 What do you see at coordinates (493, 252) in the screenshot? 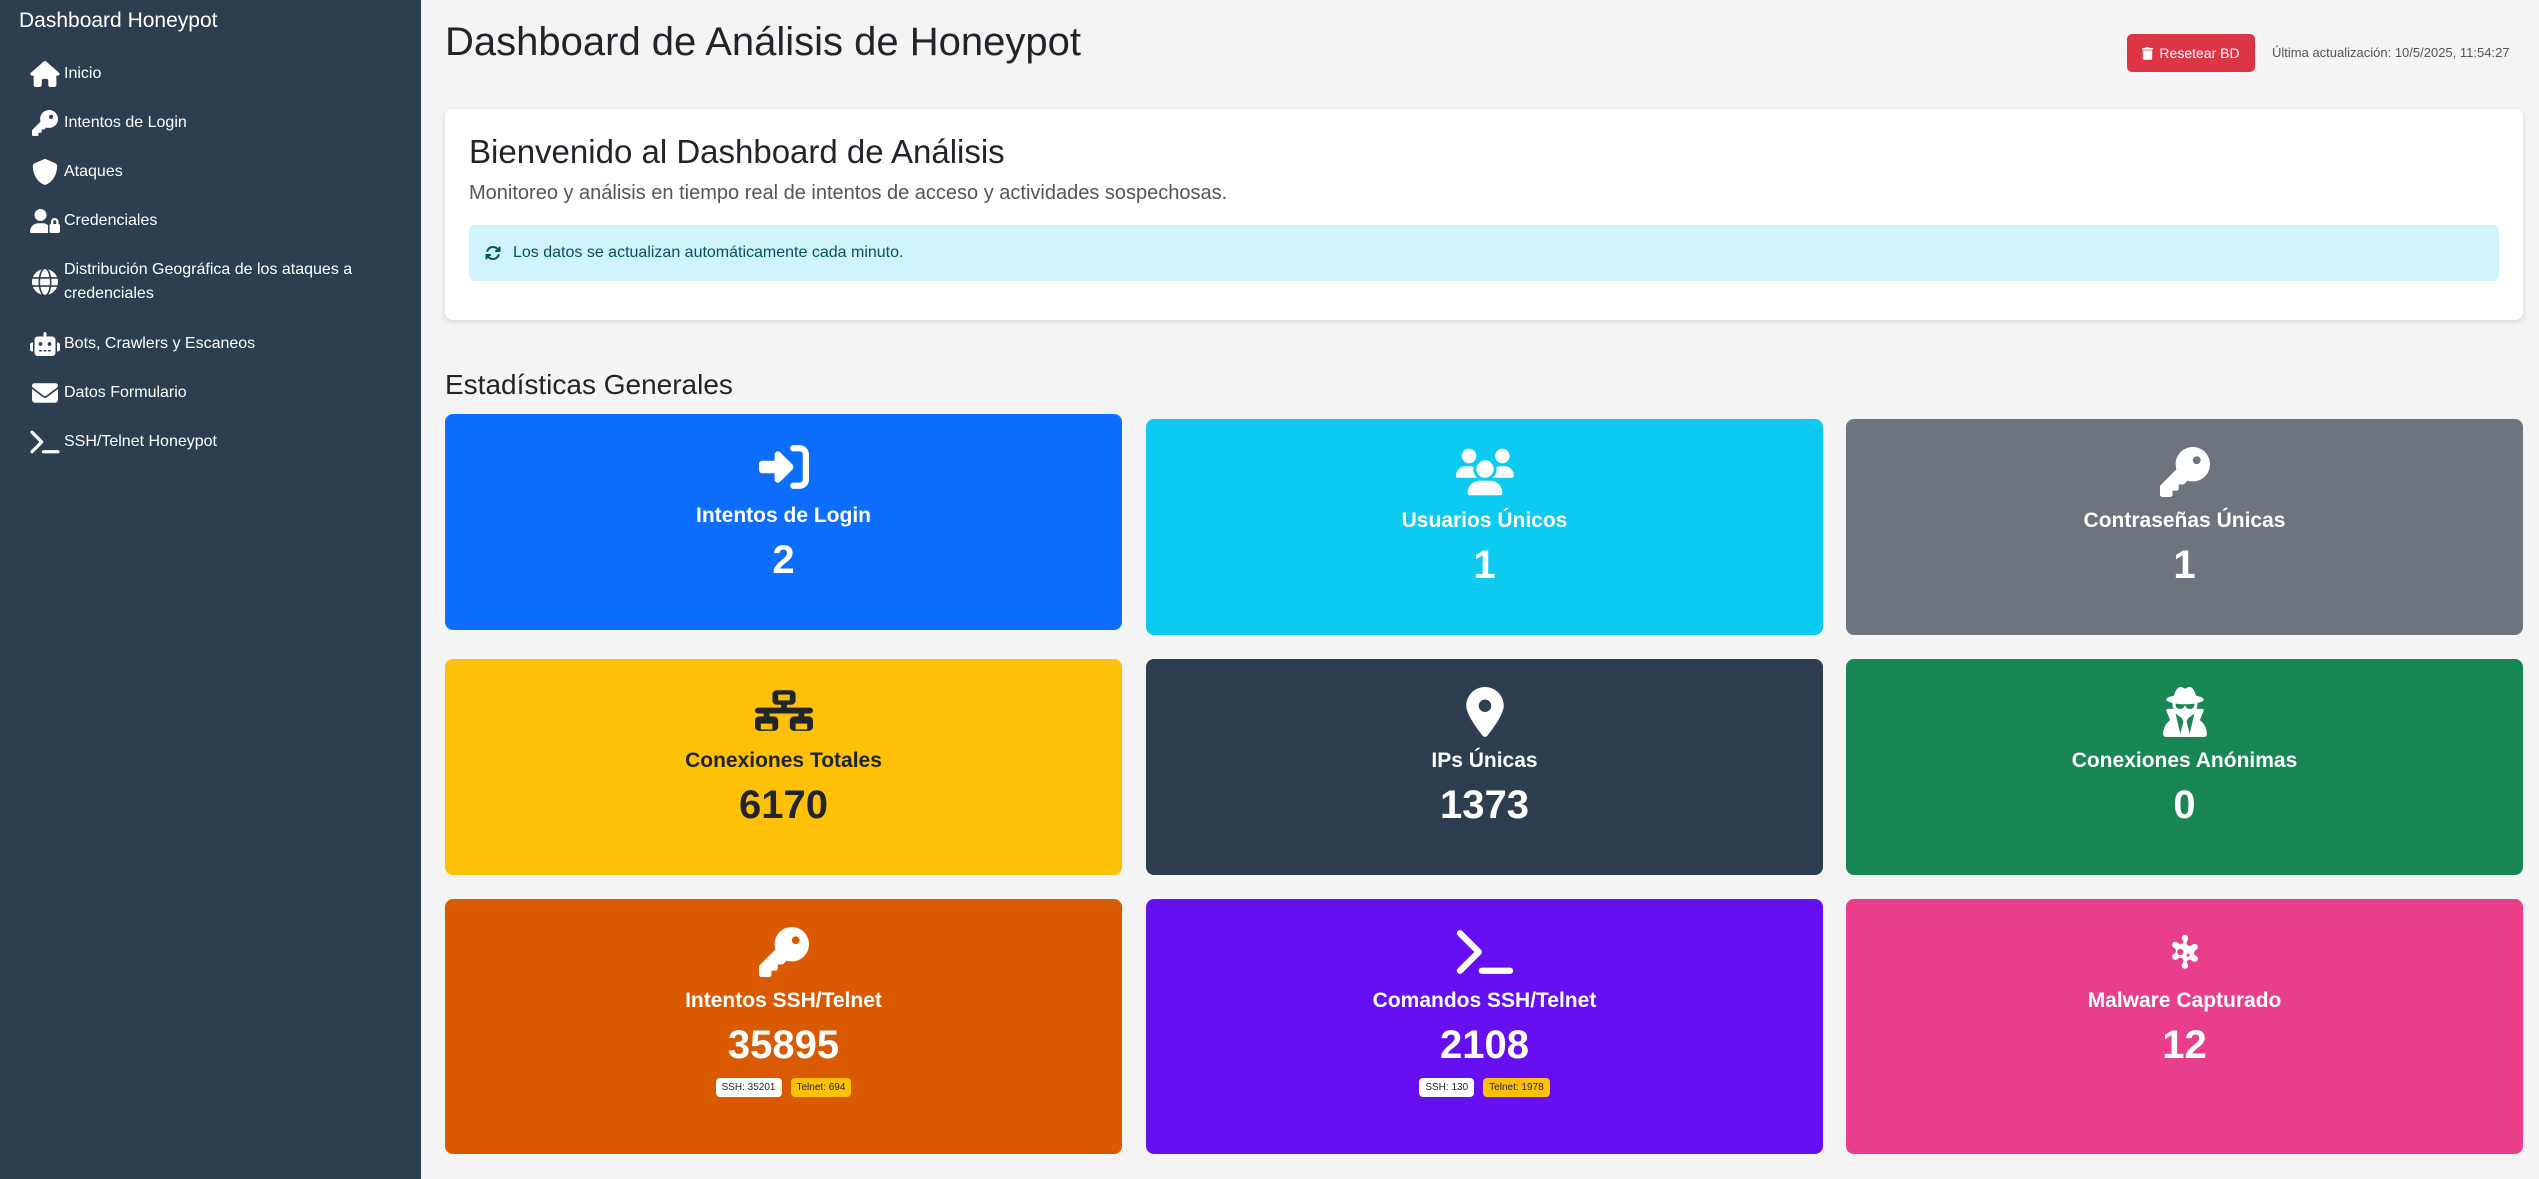
I see `refresh-icon` at bounding box center [493, 252].